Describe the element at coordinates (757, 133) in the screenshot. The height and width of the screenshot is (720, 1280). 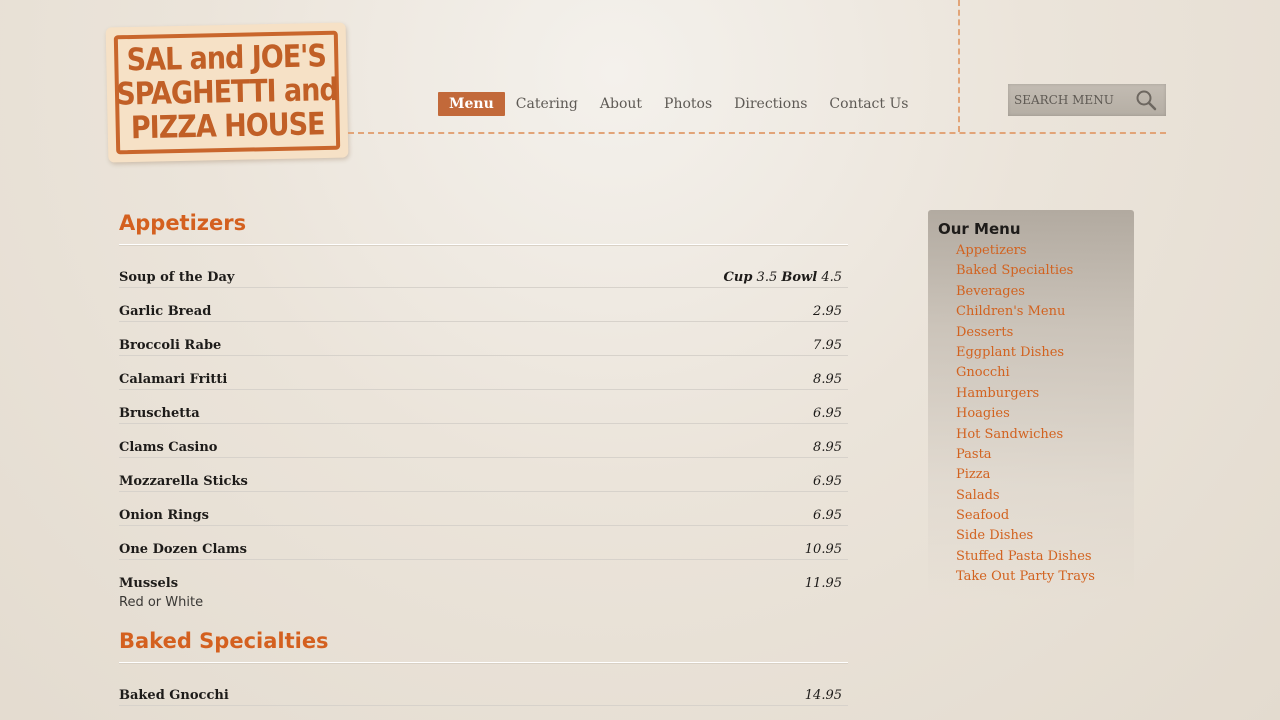
I see `header-dashed-divider` at that location.